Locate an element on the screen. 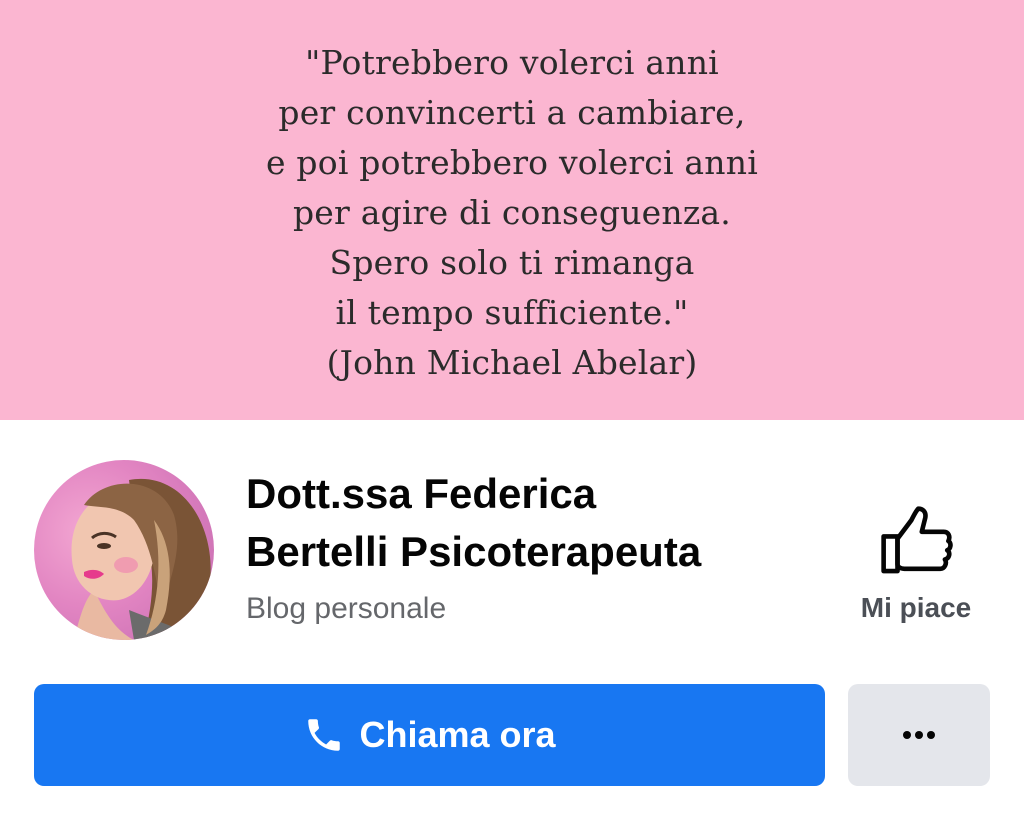 Image resolution: width=1024 pixels, height=813 pixels. page-category: Blog personale is located at coordinates (346, 608).